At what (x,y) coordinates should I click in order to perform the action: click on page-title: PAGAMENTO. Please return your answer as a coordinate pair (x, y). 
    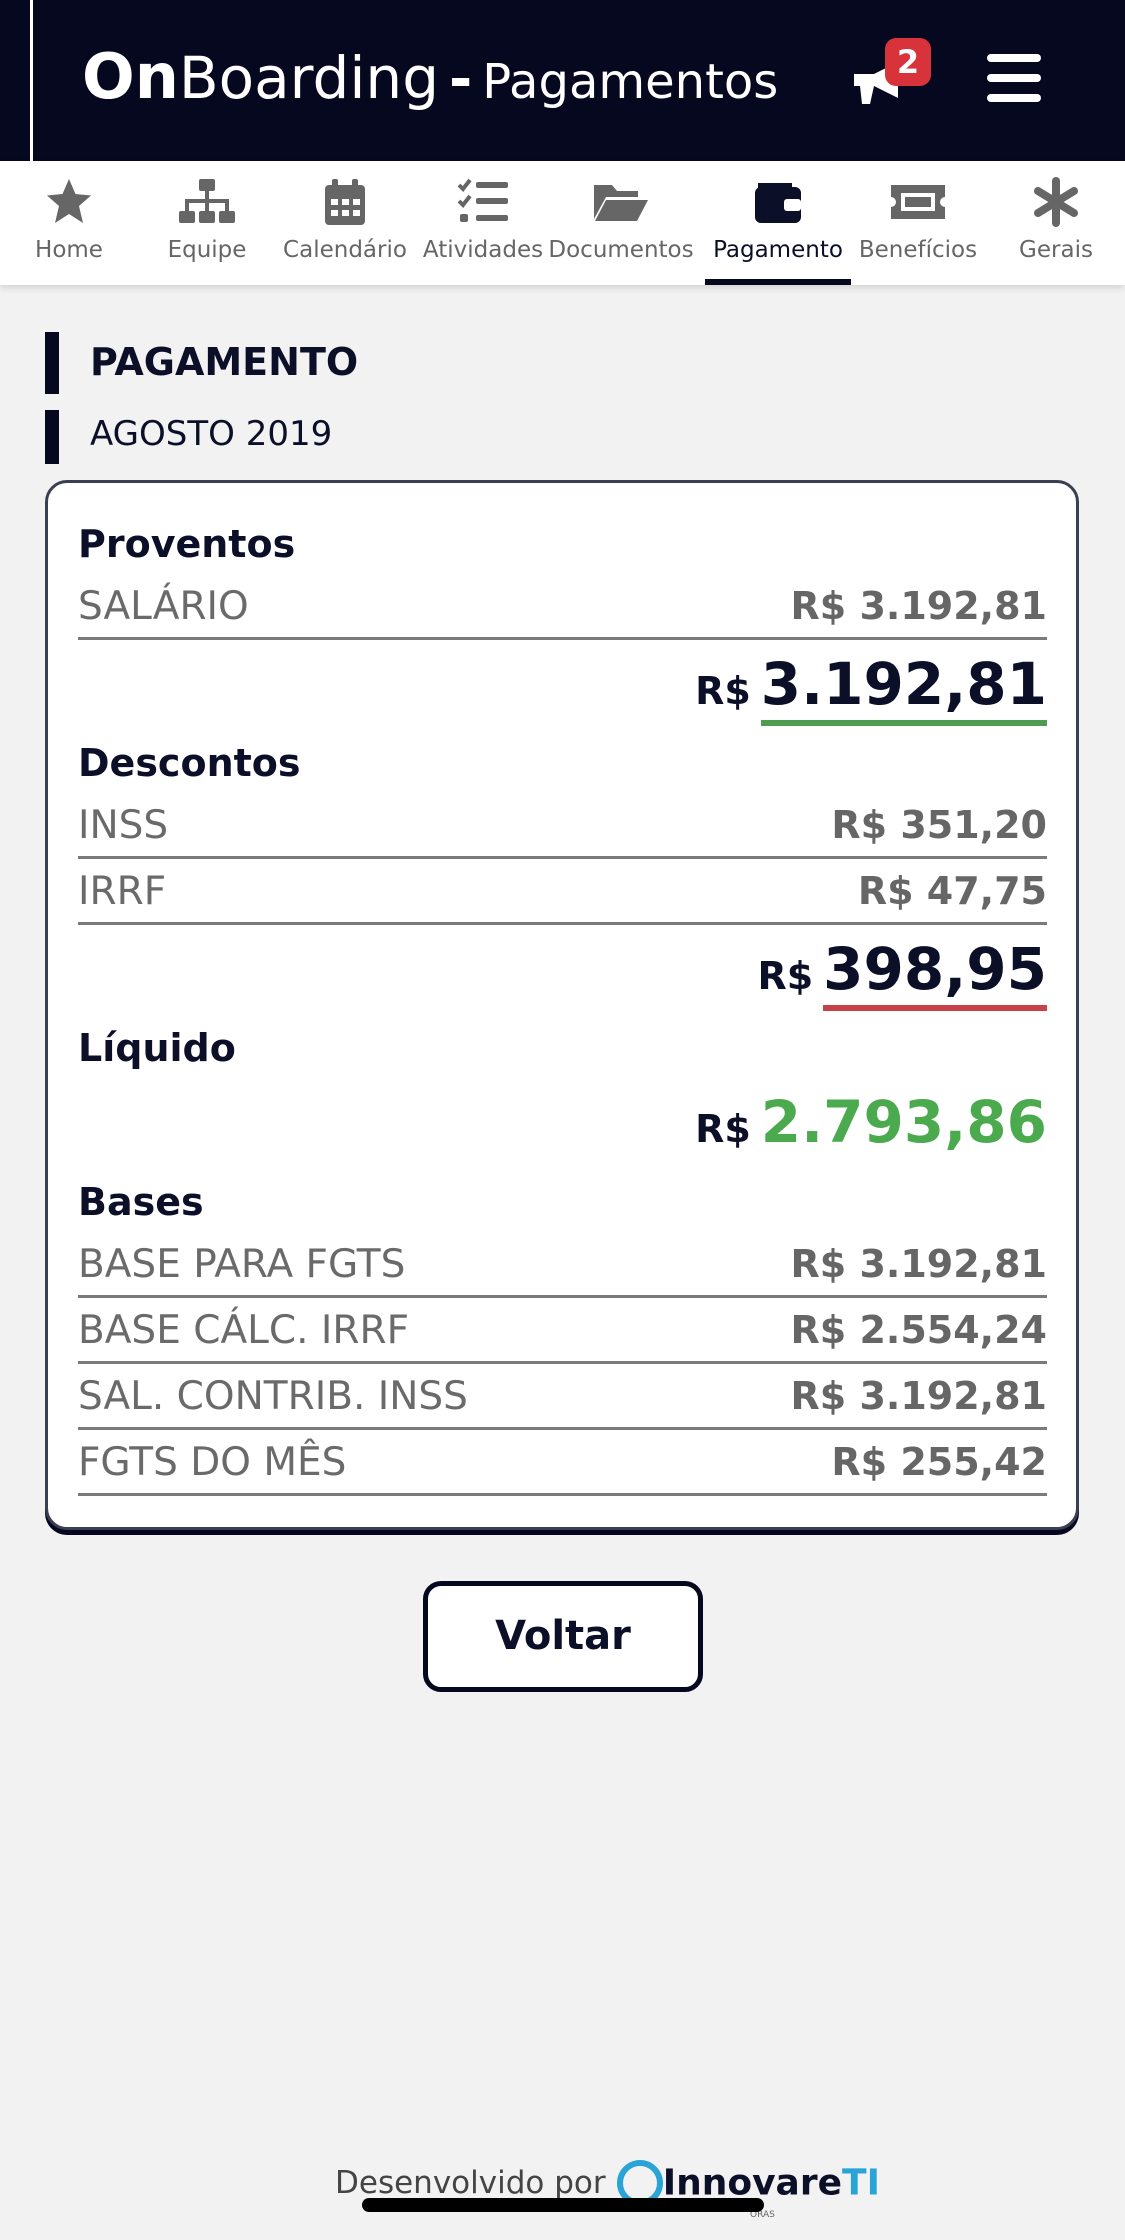
    Looking at the image, I should click on (224, 362).